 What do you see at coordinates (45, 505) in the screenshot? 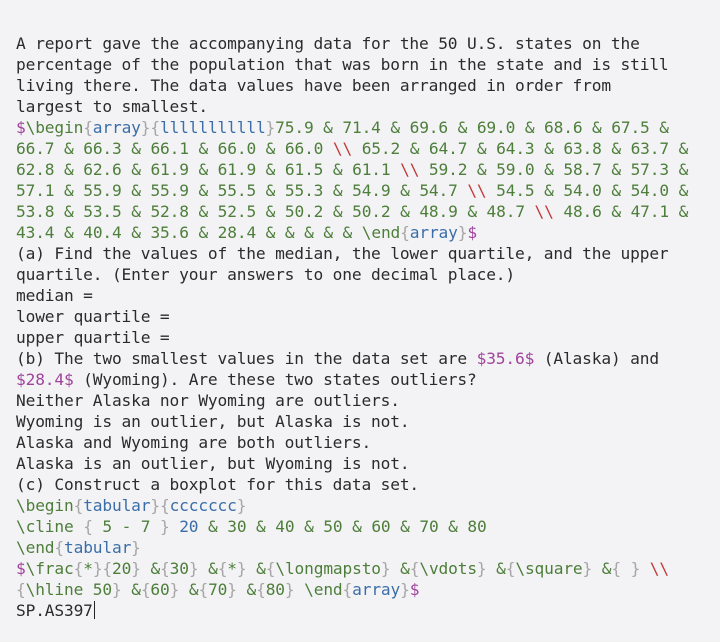
I see `begin-command: \begin` at bounding box center [45, 505].